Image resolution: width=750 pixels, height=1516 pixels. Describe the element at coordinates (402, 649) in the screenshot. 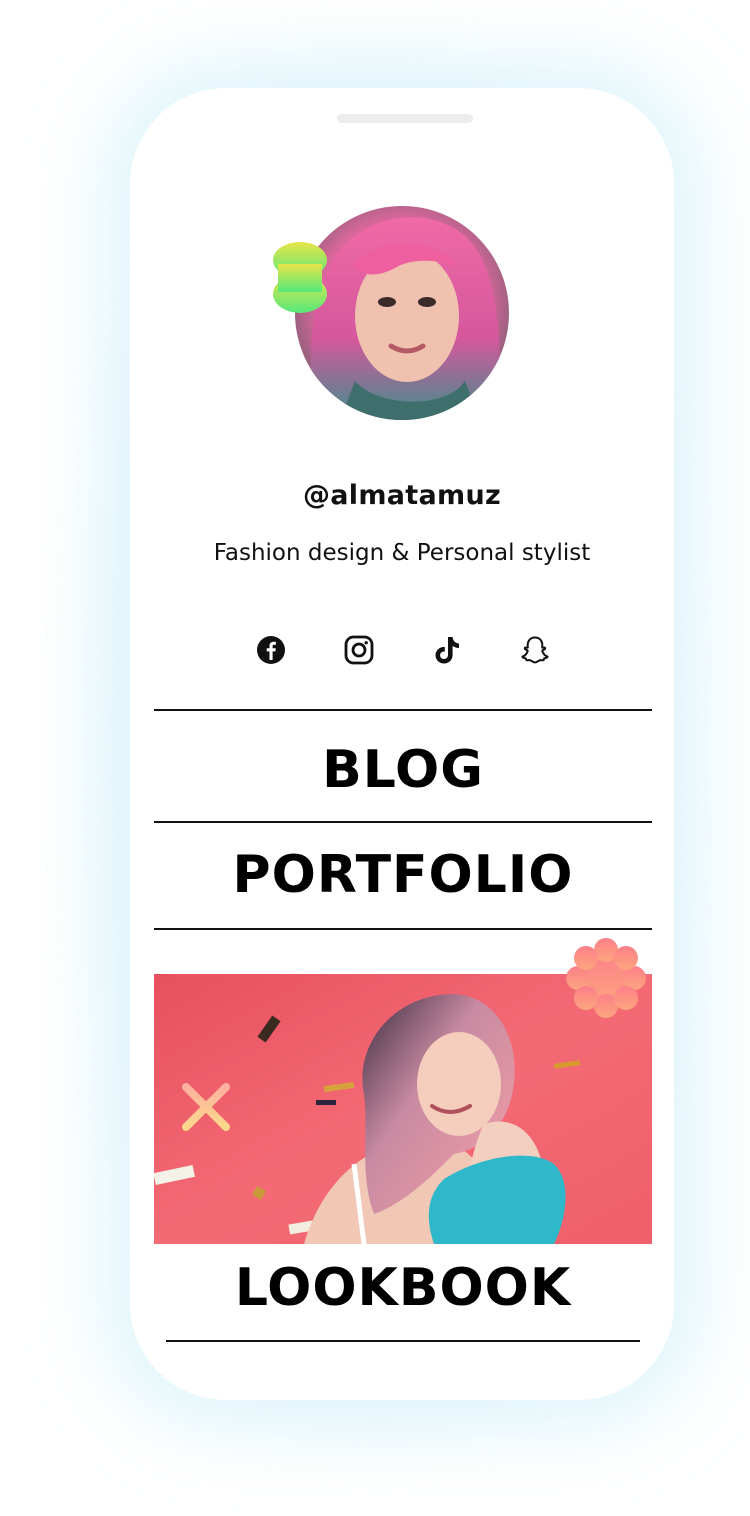

I see `social-links` at that location.